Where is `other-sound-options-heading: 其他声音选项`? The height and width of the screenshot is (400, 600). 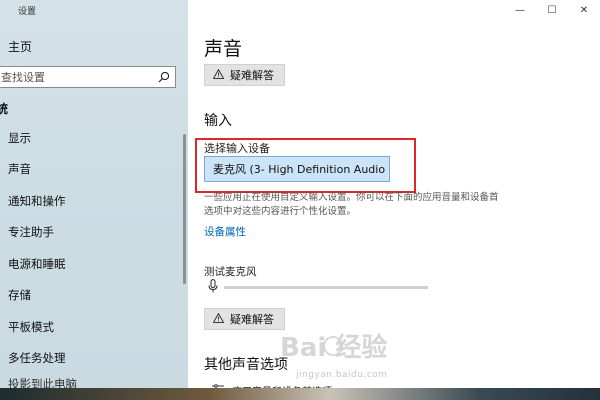 other-sound-options-heading: 其他声音选项 is located at coordinates (246, 365).